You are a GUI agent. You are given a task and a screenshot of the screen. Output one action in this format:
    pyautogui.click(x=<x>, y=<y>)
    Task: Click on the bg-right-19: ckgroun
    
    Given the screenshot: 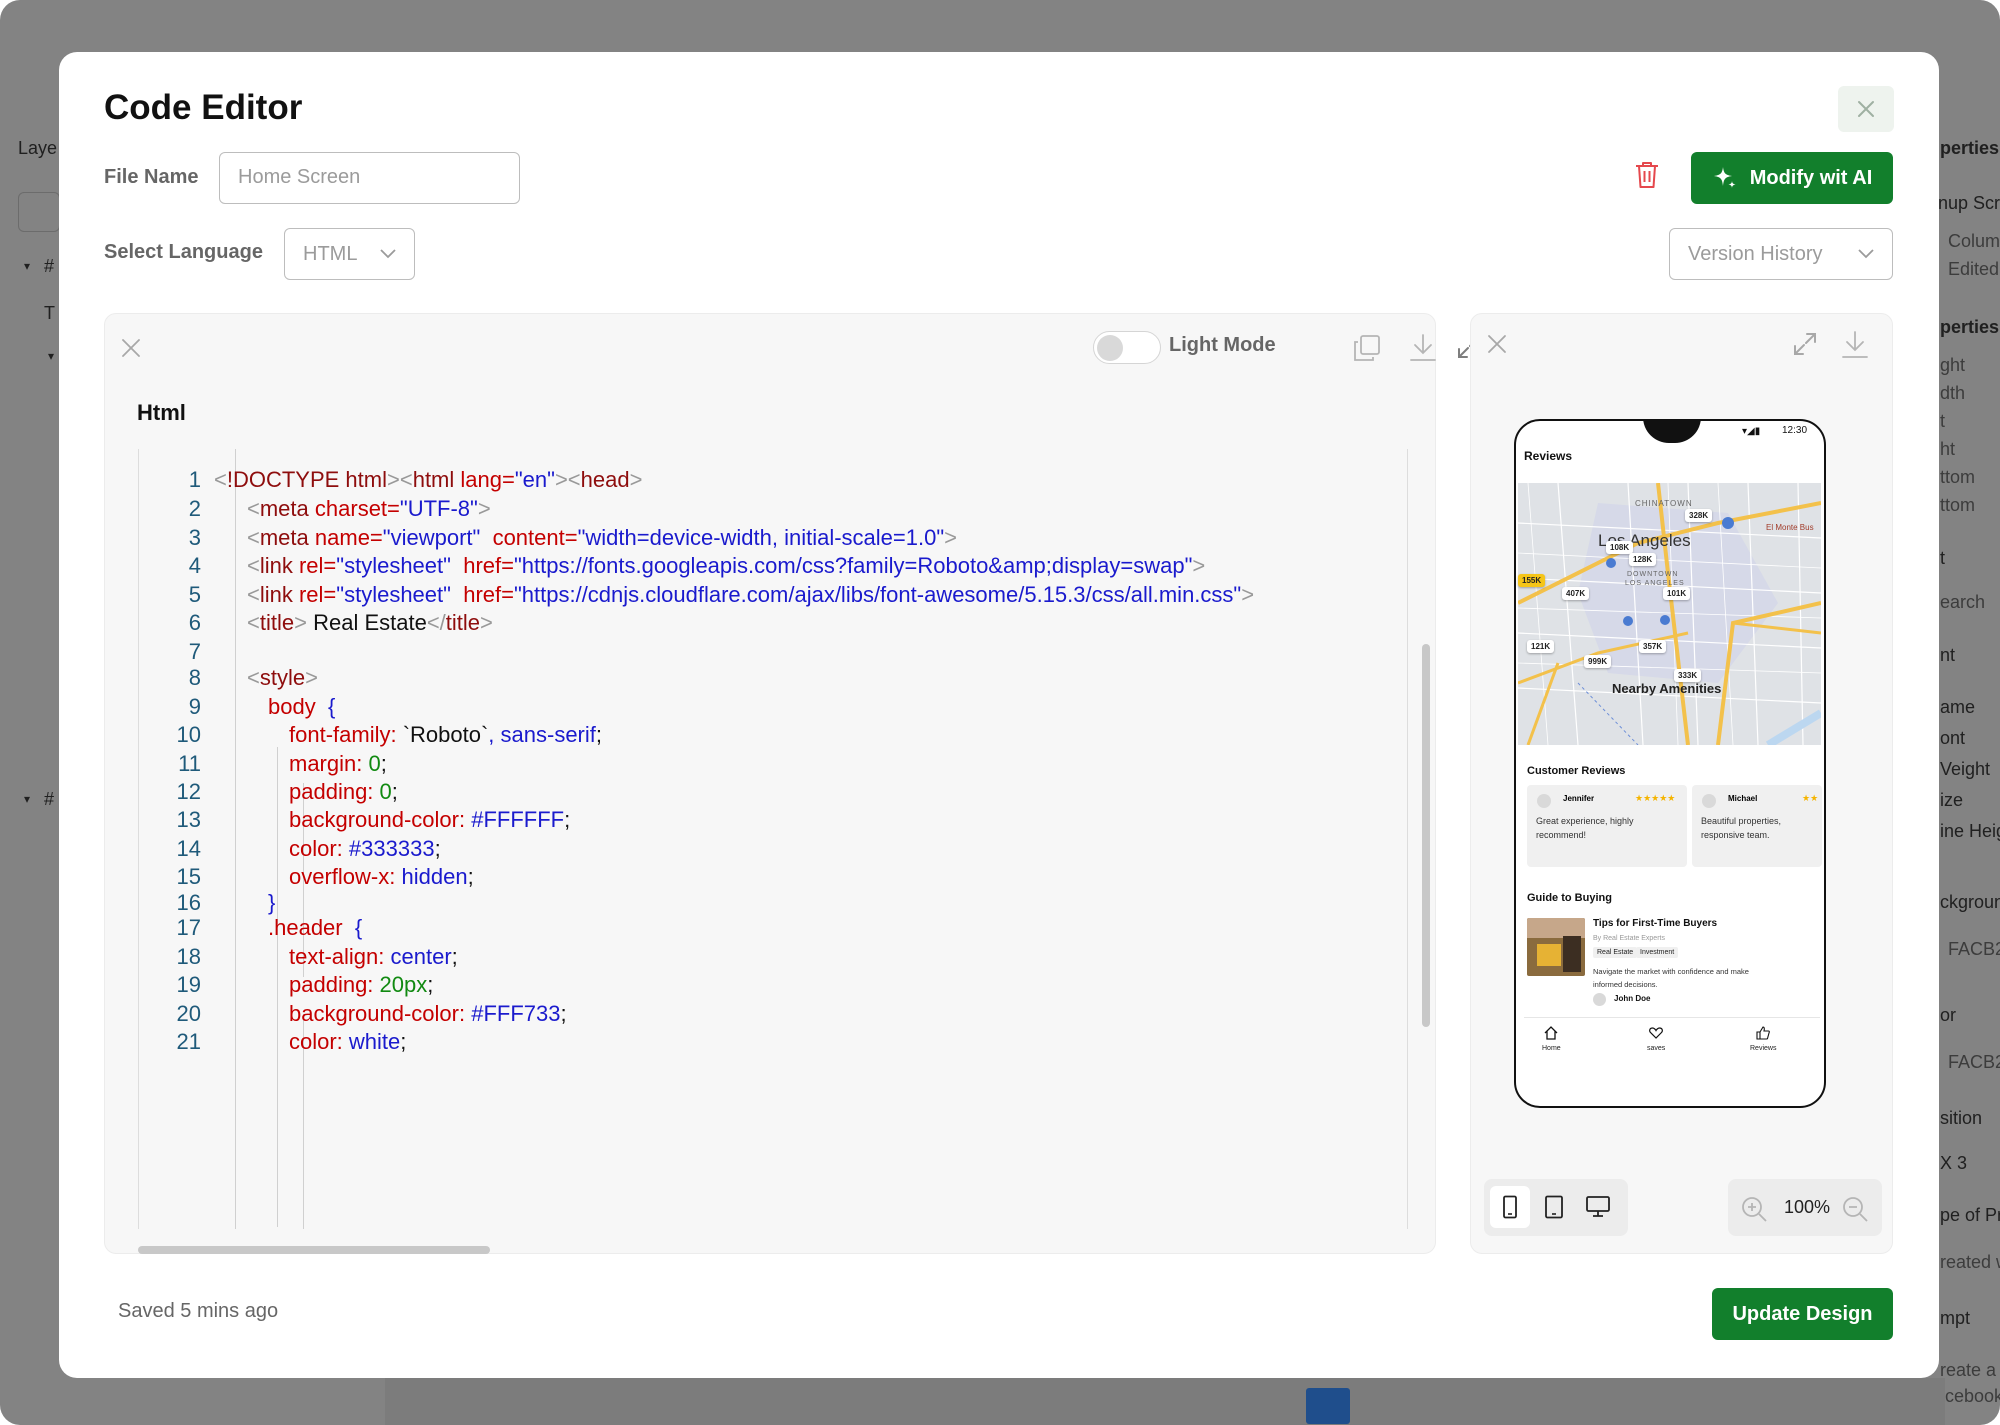 What is the action you would take?
    pyautogui.click(x=1970, y=902)
    